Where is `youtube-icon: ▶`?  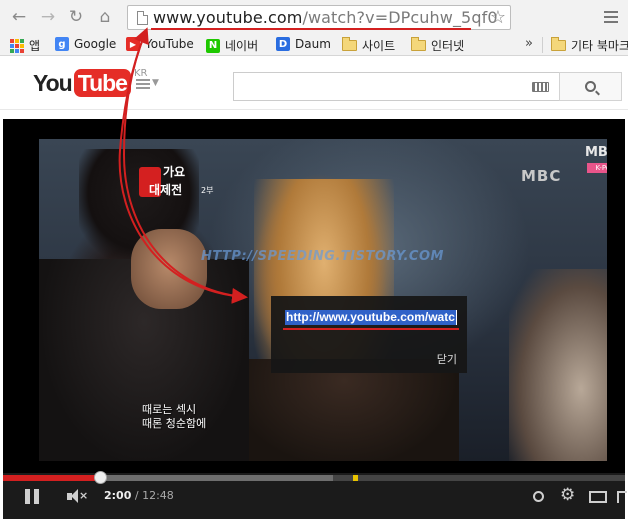
youtube-icon: ▶ is located at coordinates (133, 44).